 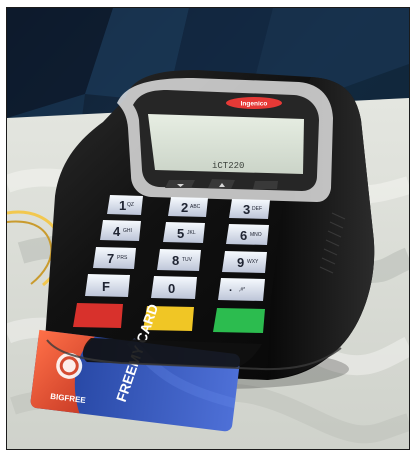 What do you see at coordinates (130, 205) in the screenshot?
I see `key-1-sub-label: QZ` at bounding box center [130, 205].